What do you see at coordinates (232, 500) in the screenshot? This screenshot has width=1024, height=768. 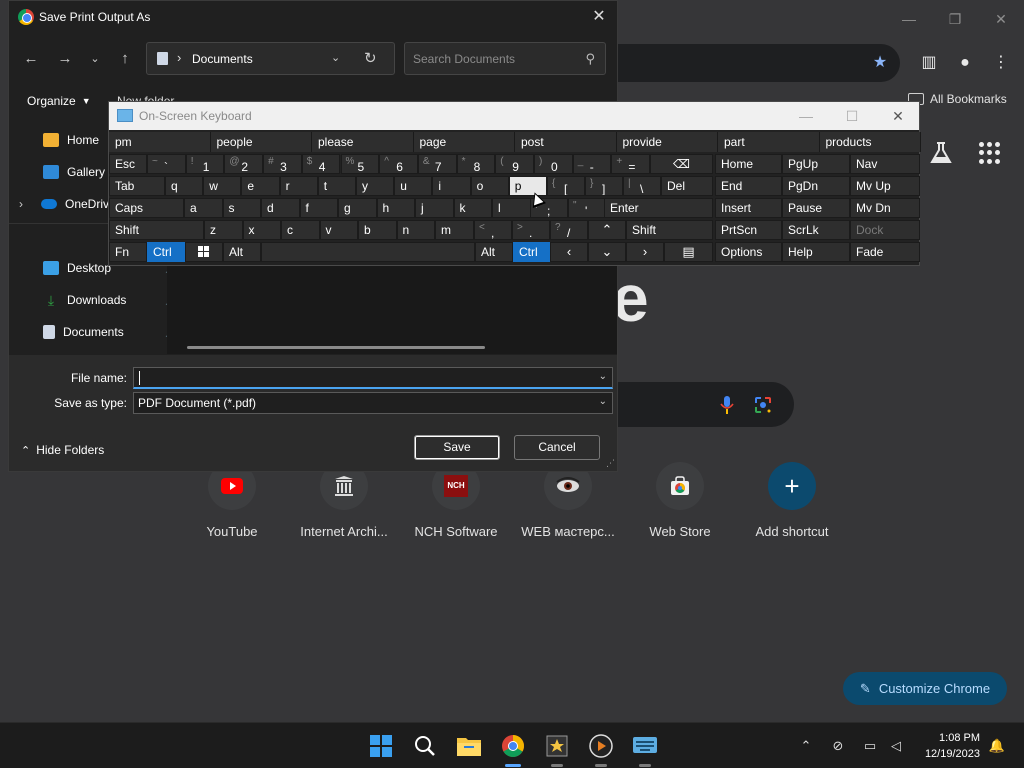 I see `shortcut-youtube: YouTube` at bounding box center [232, 500].